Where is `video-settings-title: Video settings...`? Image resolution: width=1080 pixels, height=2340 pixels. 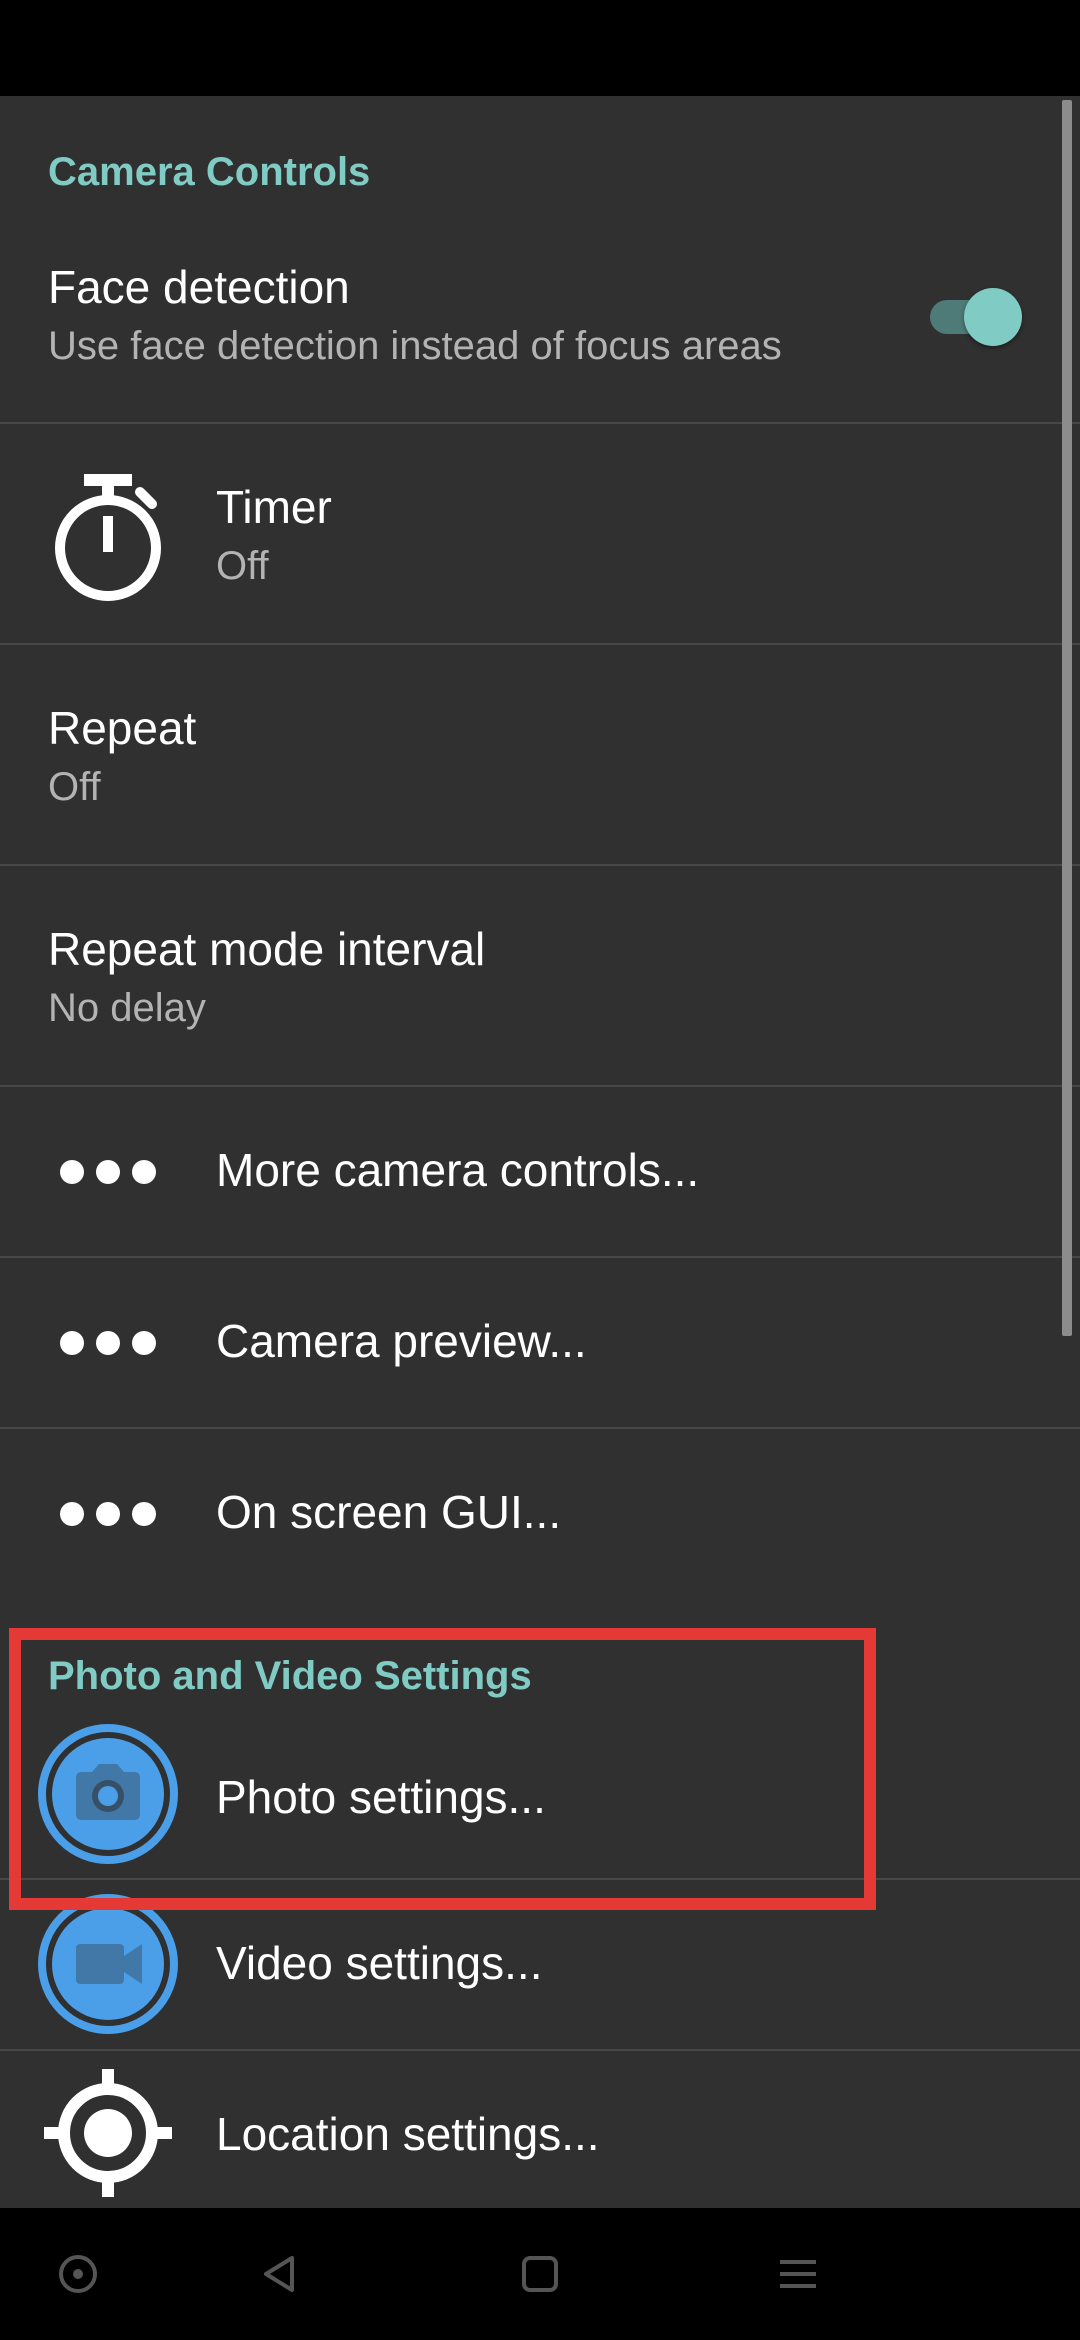 video-settings-title: Video settings... is located at coordinates (379, 1963).